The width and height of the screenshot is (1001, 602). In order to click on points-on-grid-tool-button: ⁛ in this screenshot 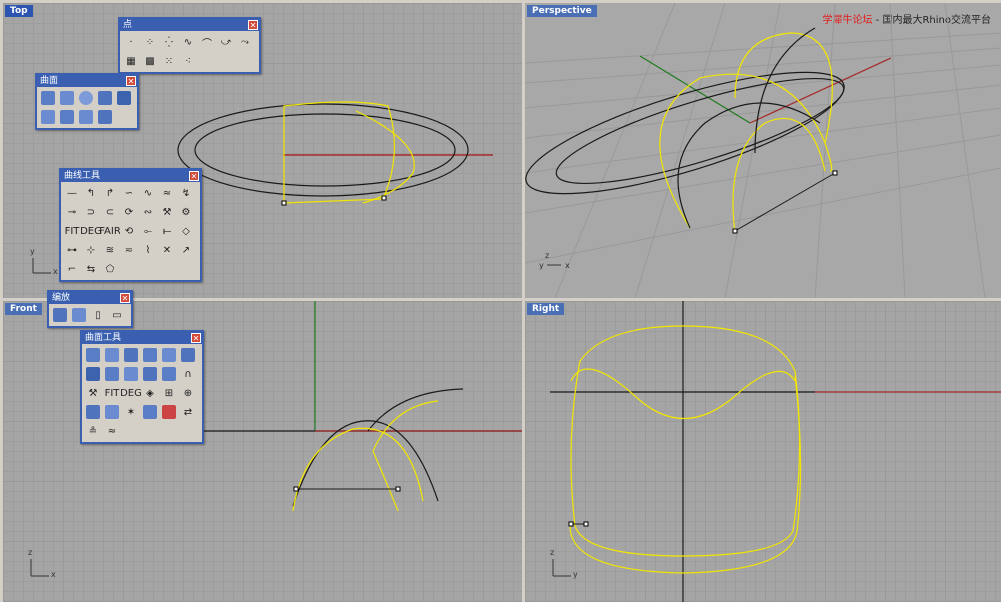, I will do `click(169, 42)`.